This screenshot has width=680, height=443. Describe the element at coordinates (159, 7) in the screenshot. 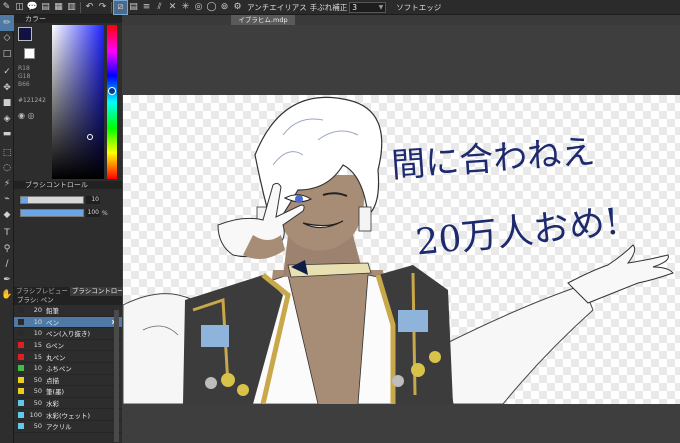

I see `snap-parallel-icon: ⫽` at that location.